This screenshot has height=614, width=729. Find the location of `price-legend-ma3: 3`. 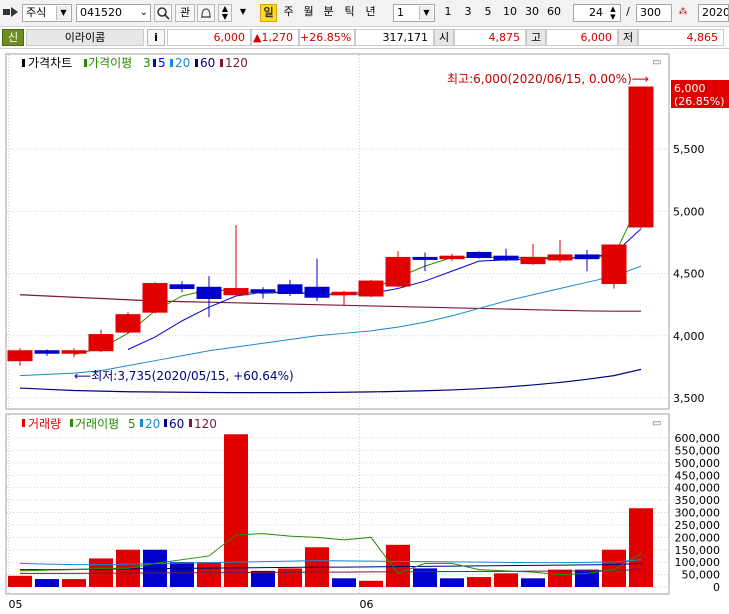

price-legend-ma3: 3 is located at coordinates (147, 63).